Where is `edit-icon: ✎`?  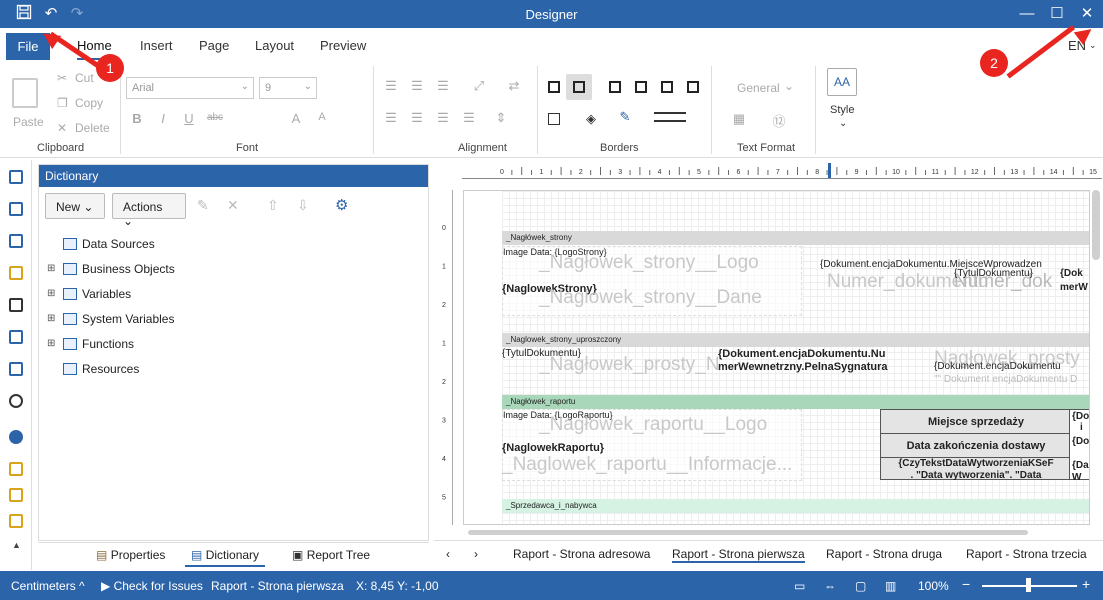
edit-icon: ✎ is located at coordinates (203, 205).